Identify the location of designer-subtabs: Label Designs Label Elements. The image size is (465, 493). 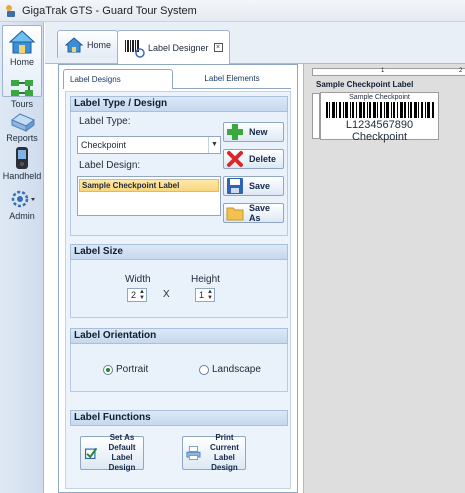
(178, 79).